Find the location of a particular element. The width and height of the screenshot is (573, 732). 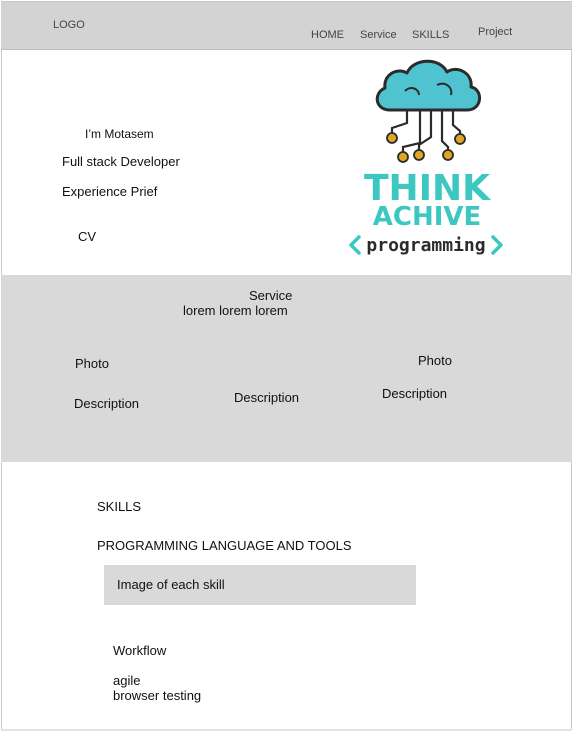

left-chevron-icon is located at coordinates (355, 245).